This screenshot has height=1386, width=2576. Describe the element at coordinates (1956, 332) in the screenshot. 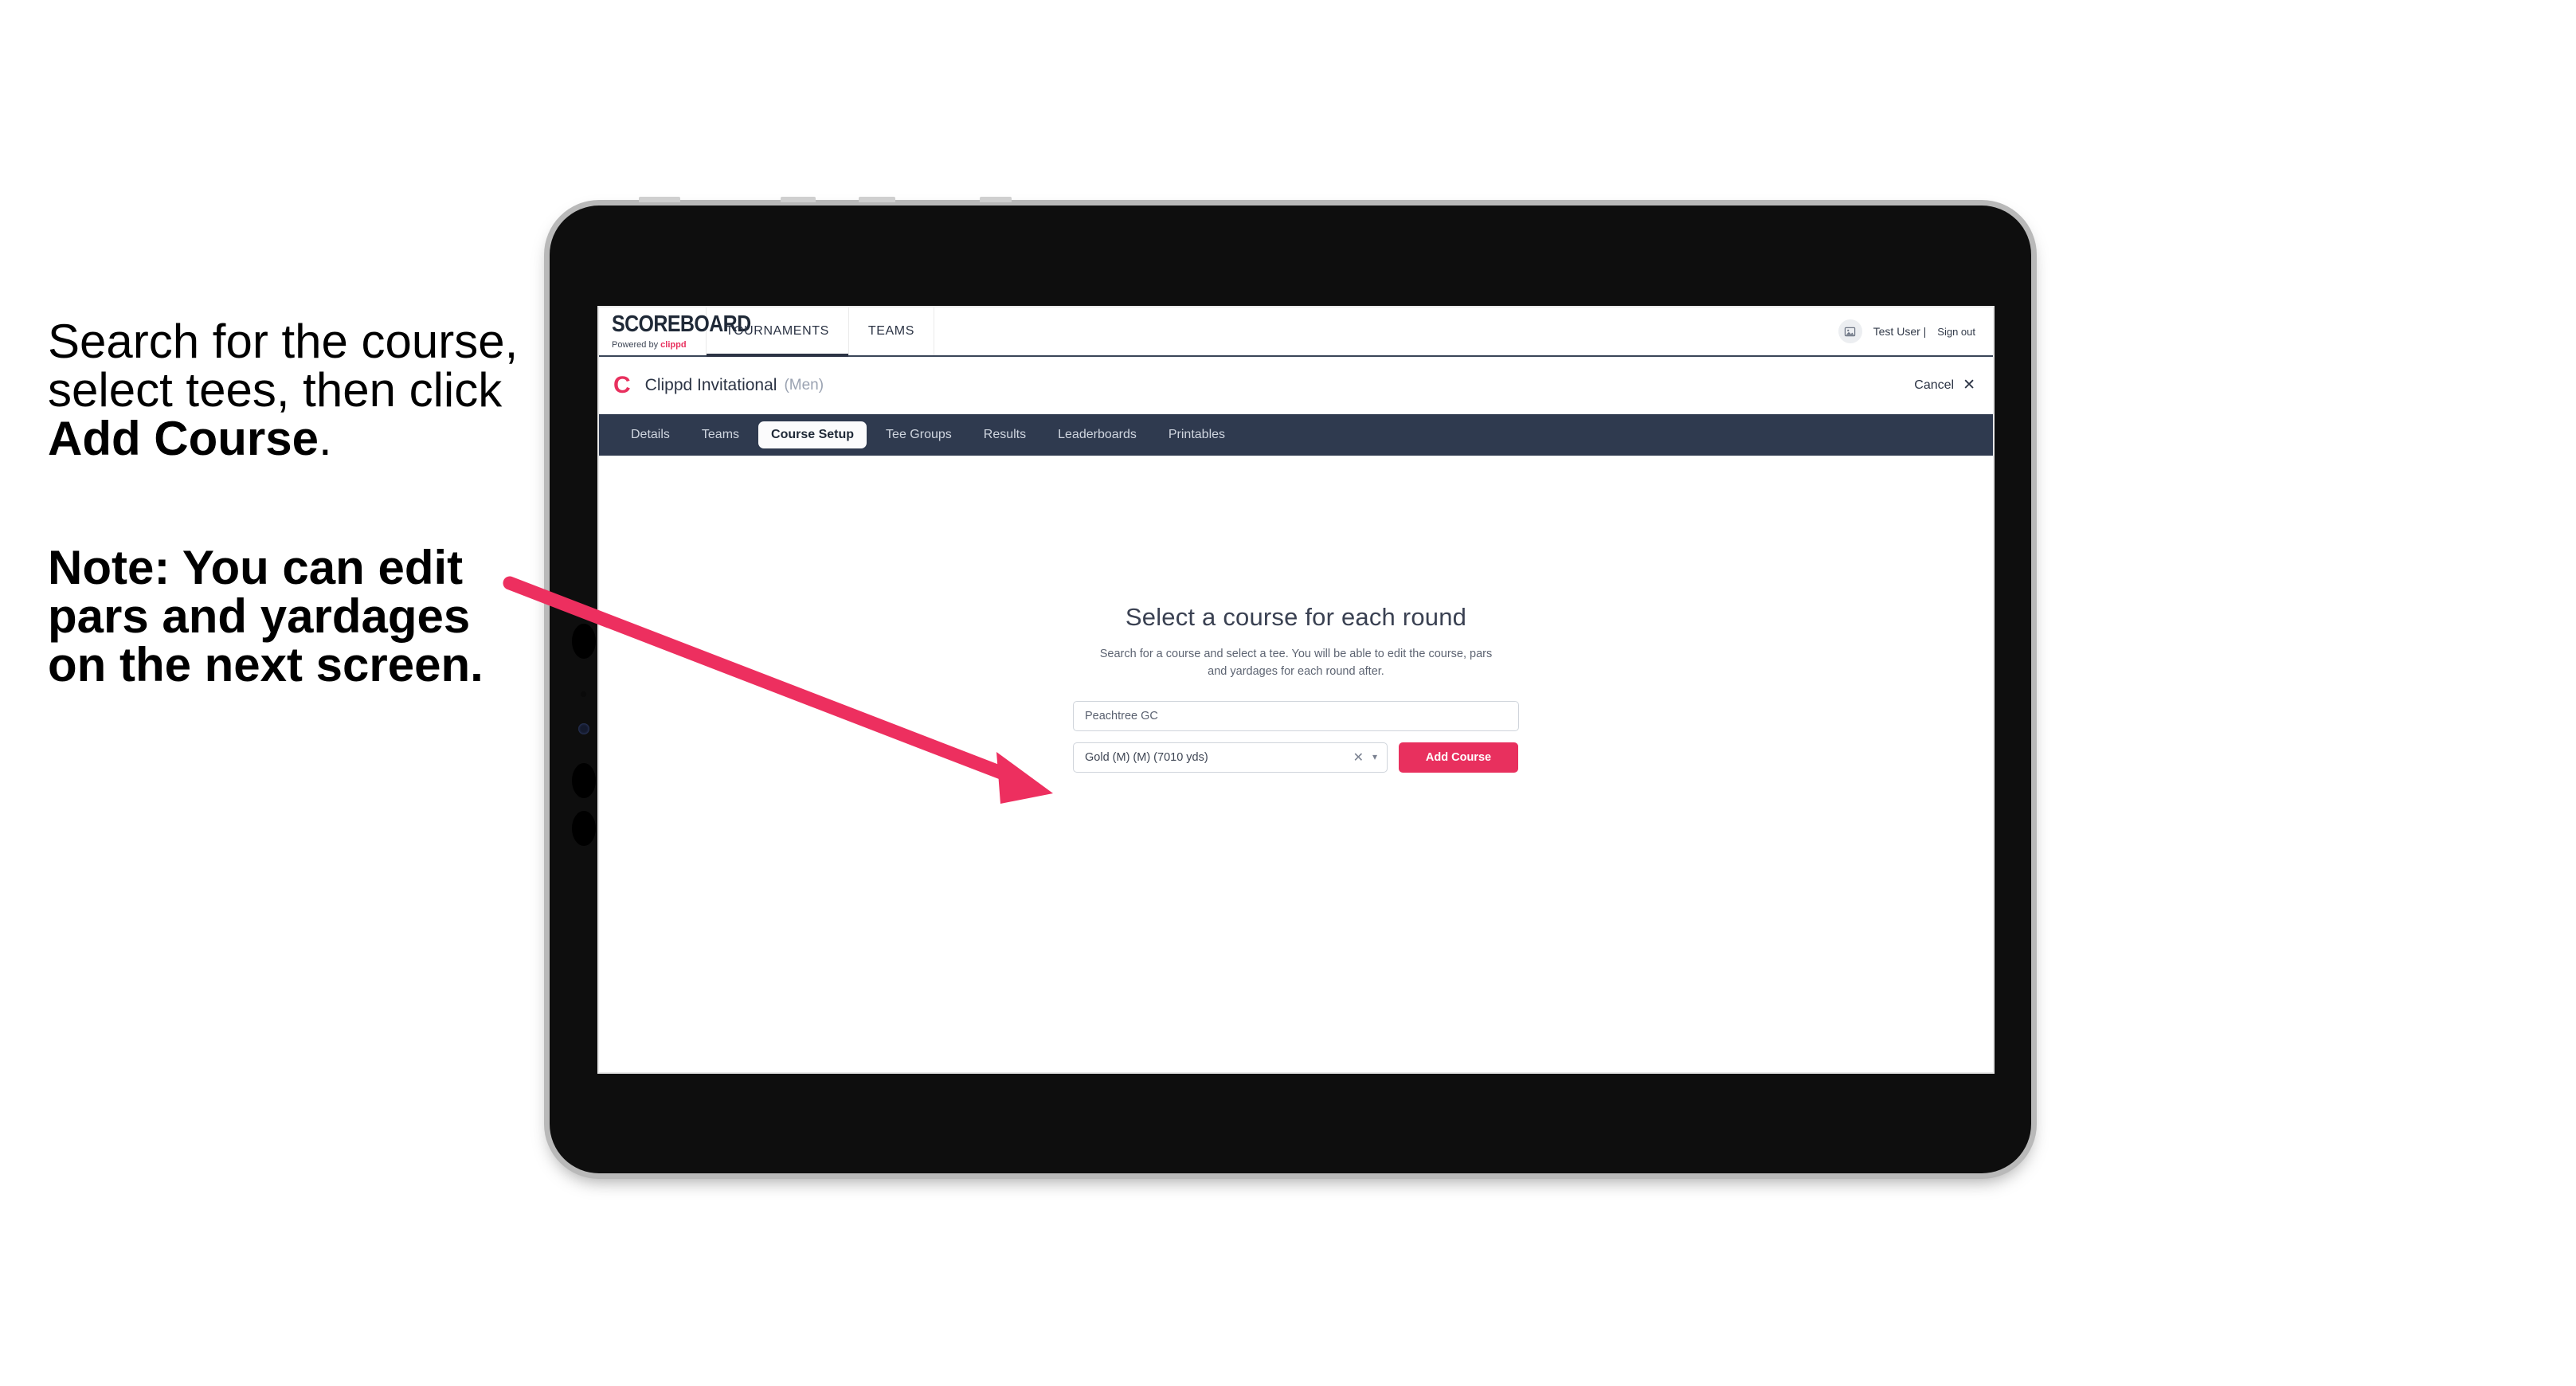

I see `sign-out-link: Sign out` at that location.